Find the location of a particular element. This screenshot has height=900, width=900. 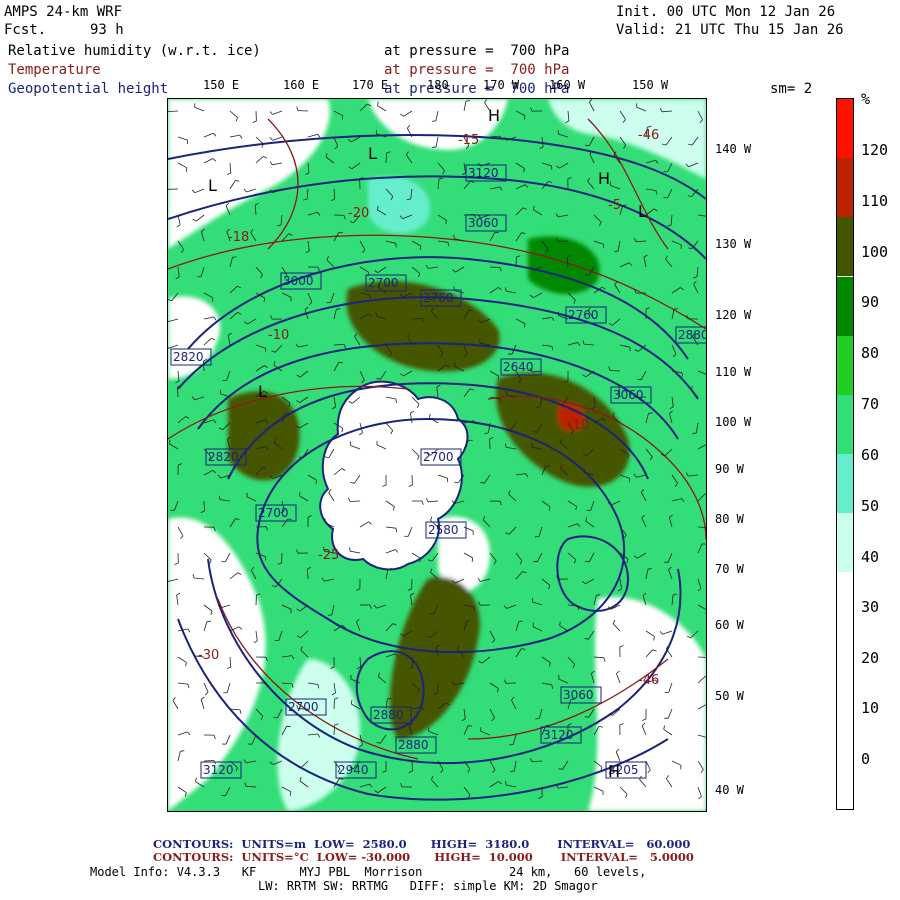

latitude-label: 70 W is located at coordinates (729, 569).